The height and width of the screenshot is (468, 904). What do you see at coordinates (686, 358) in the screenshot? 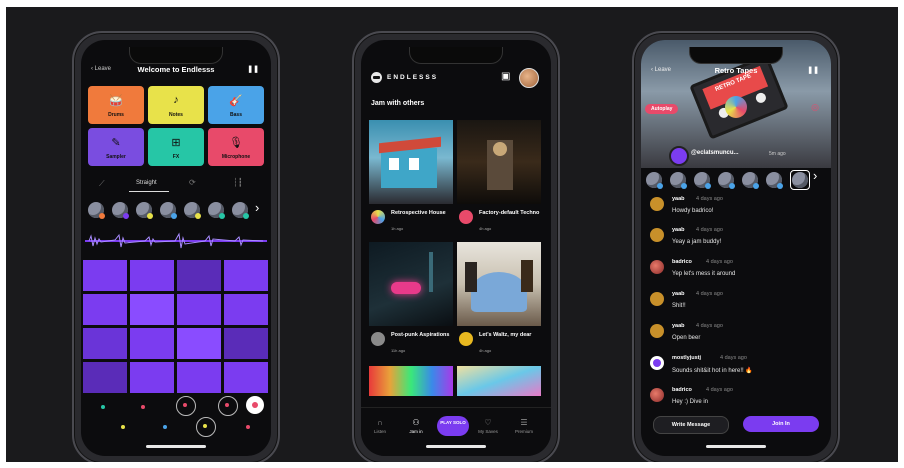
I see `message-author: mostlyjustj` at bounding box center [686, 358].